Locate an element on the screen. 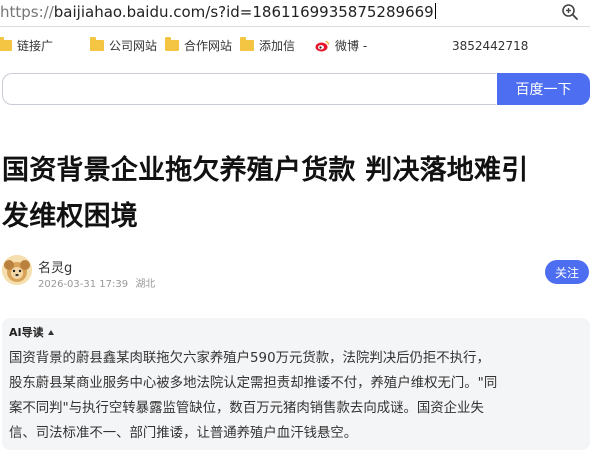  avatar is located at coordinates (17, 270).